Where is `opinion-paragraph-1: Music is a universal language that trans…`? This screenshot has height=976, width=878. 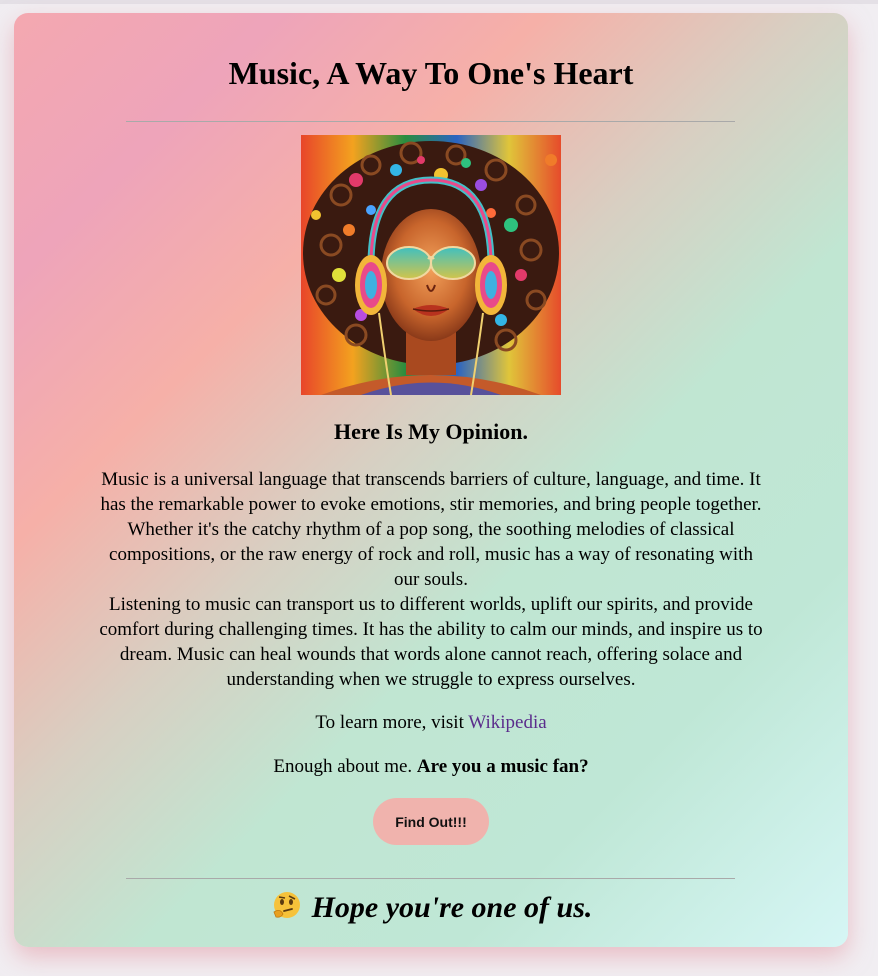 opinion-paragraph-1: Music is a universal language that trans… is located at coordinates (431, 529).